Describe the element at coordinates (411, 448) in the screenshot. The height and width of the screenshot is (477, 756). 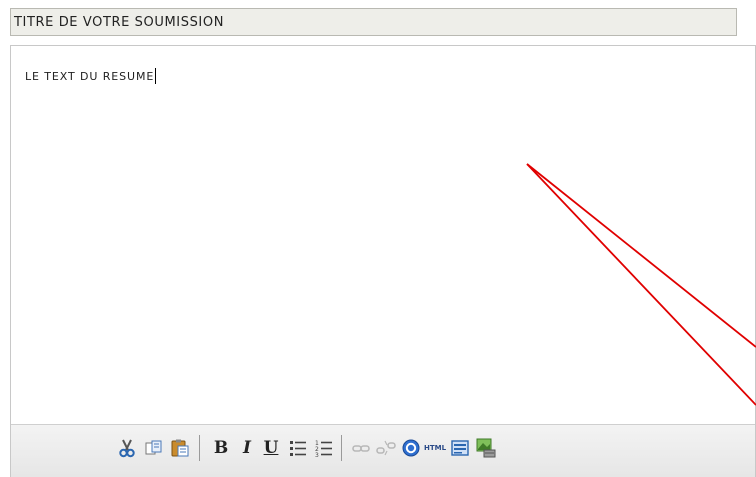
I see `help-icon` at that location.